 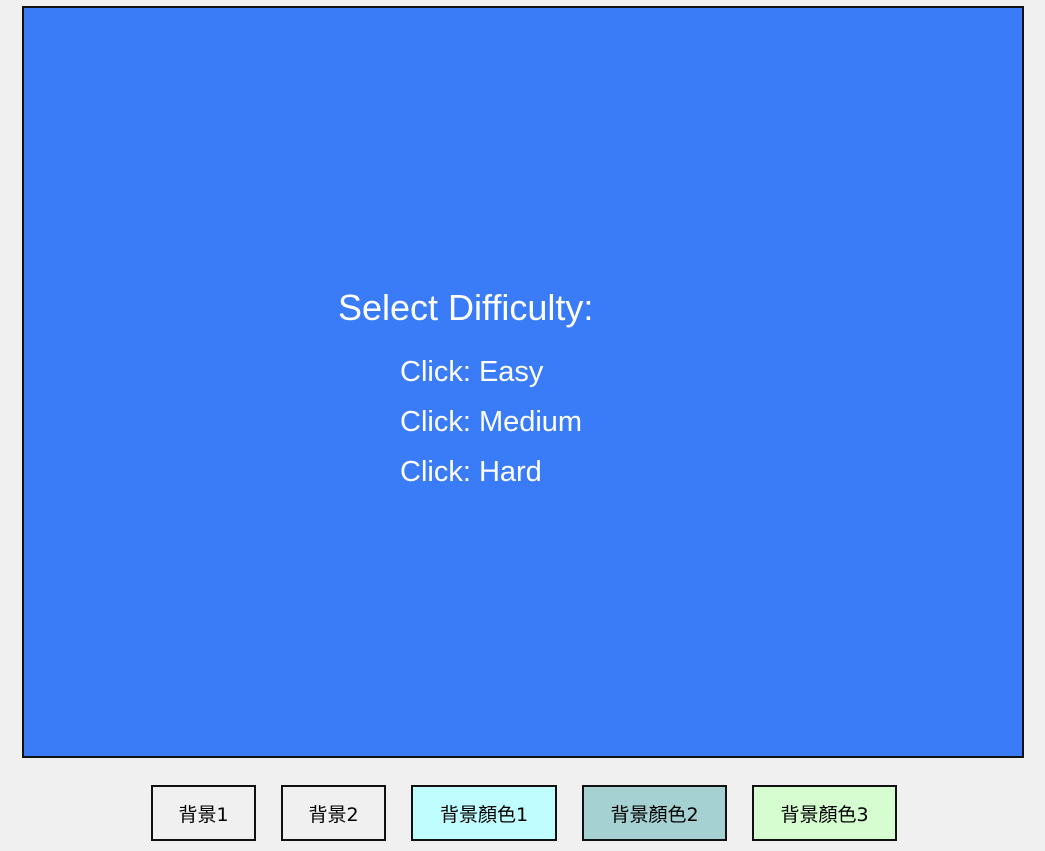 I want to click on background-1-button: 背景1, so click(x=203, y=813).